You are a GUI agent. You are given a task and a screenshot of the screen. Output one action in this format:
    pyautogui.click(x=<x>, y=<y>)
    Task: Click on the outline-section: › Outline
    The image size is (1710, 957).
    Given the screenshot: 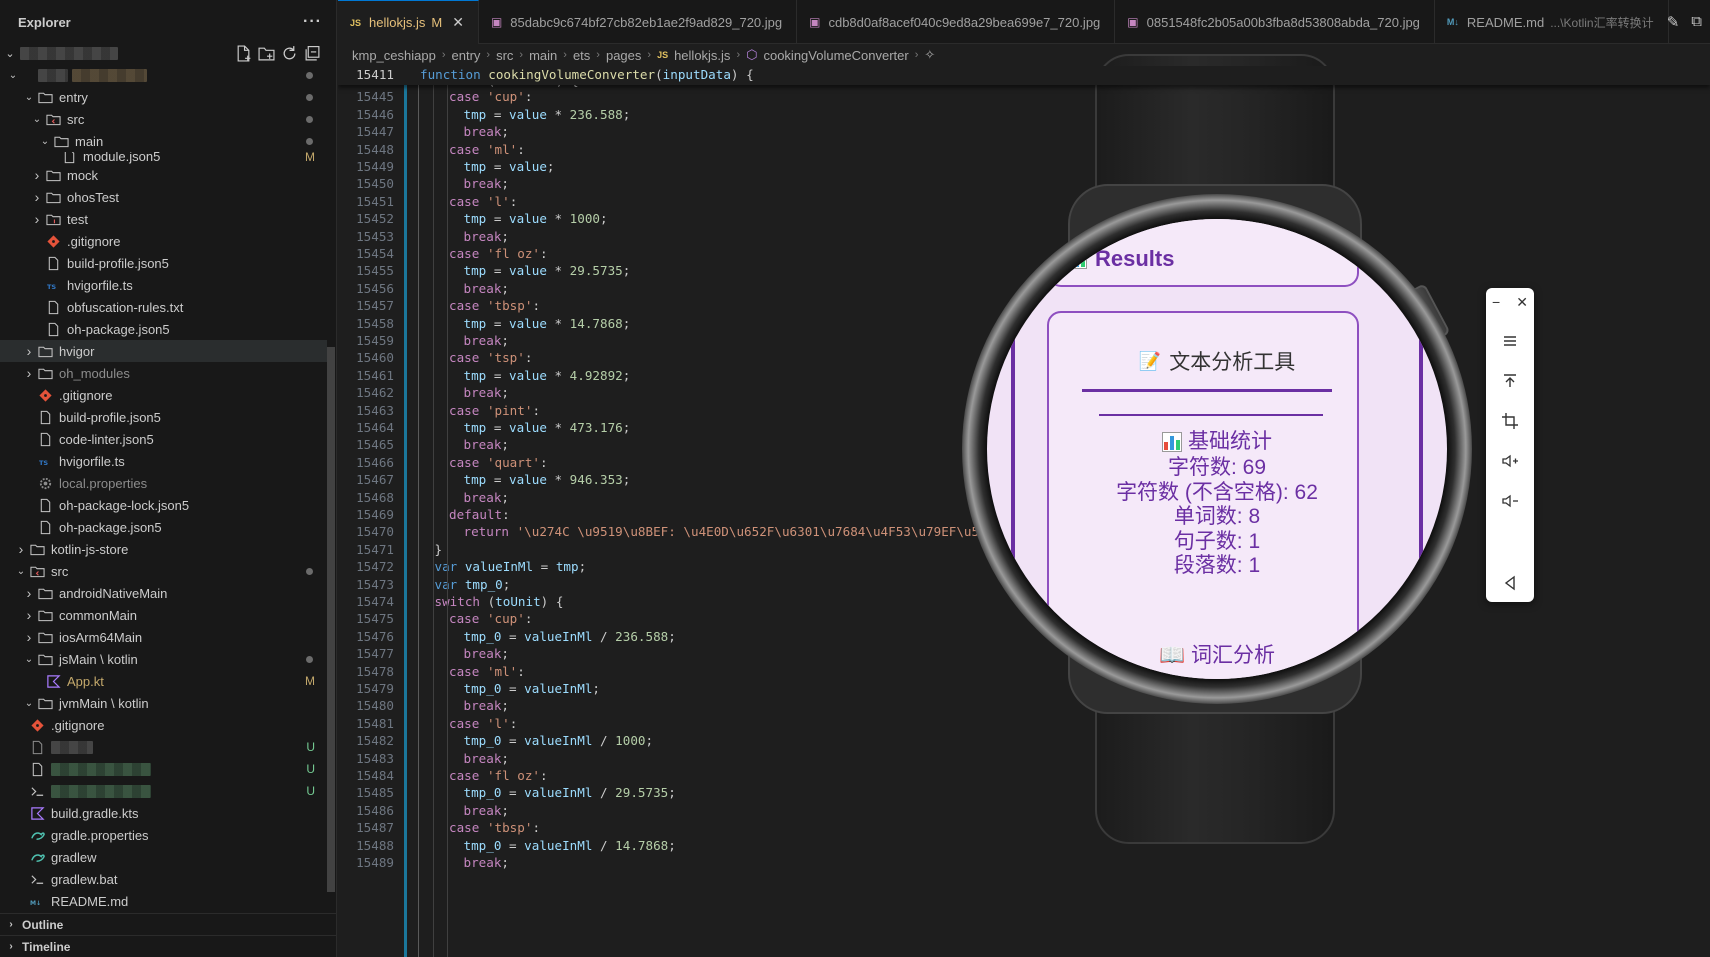 What is the action you would take?
    pyautogui.click(x=168, y=924)
    